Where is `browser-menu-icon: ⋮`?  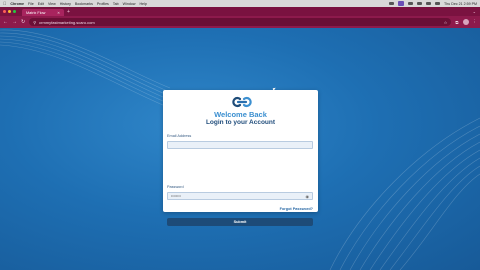 browser-menu-icon: ⋮ is located at coordinates (475, 22).